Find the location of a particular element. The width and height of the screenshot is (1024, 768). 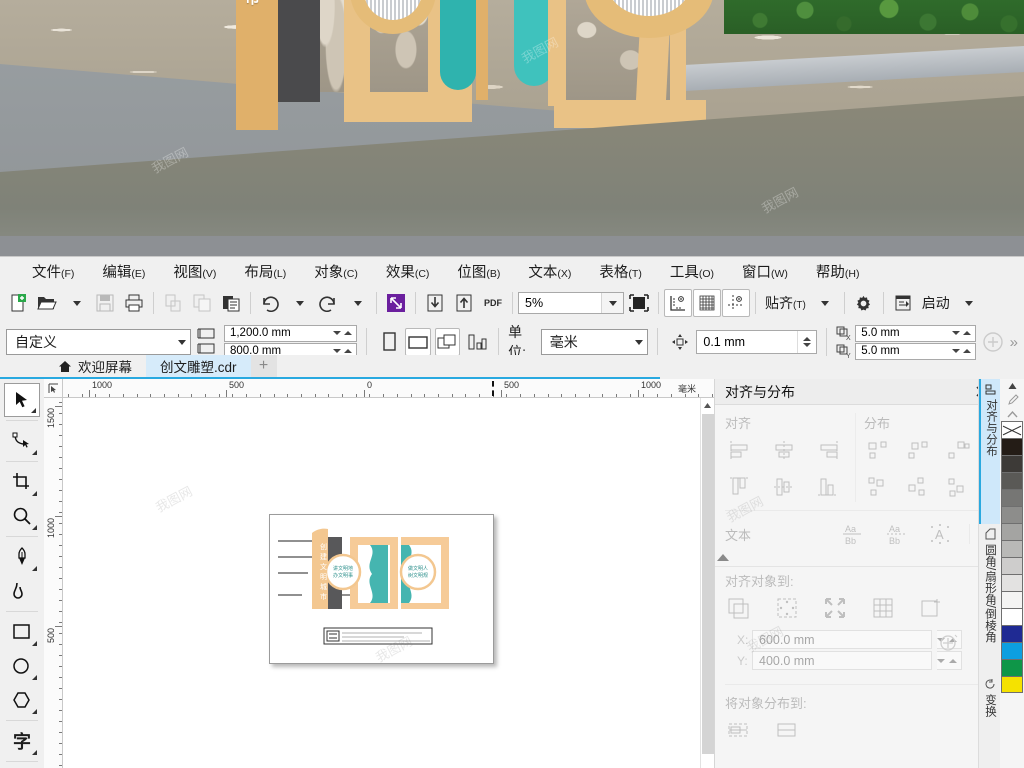

menu-layout: 布局(L) is located at coordinates (265, 271).